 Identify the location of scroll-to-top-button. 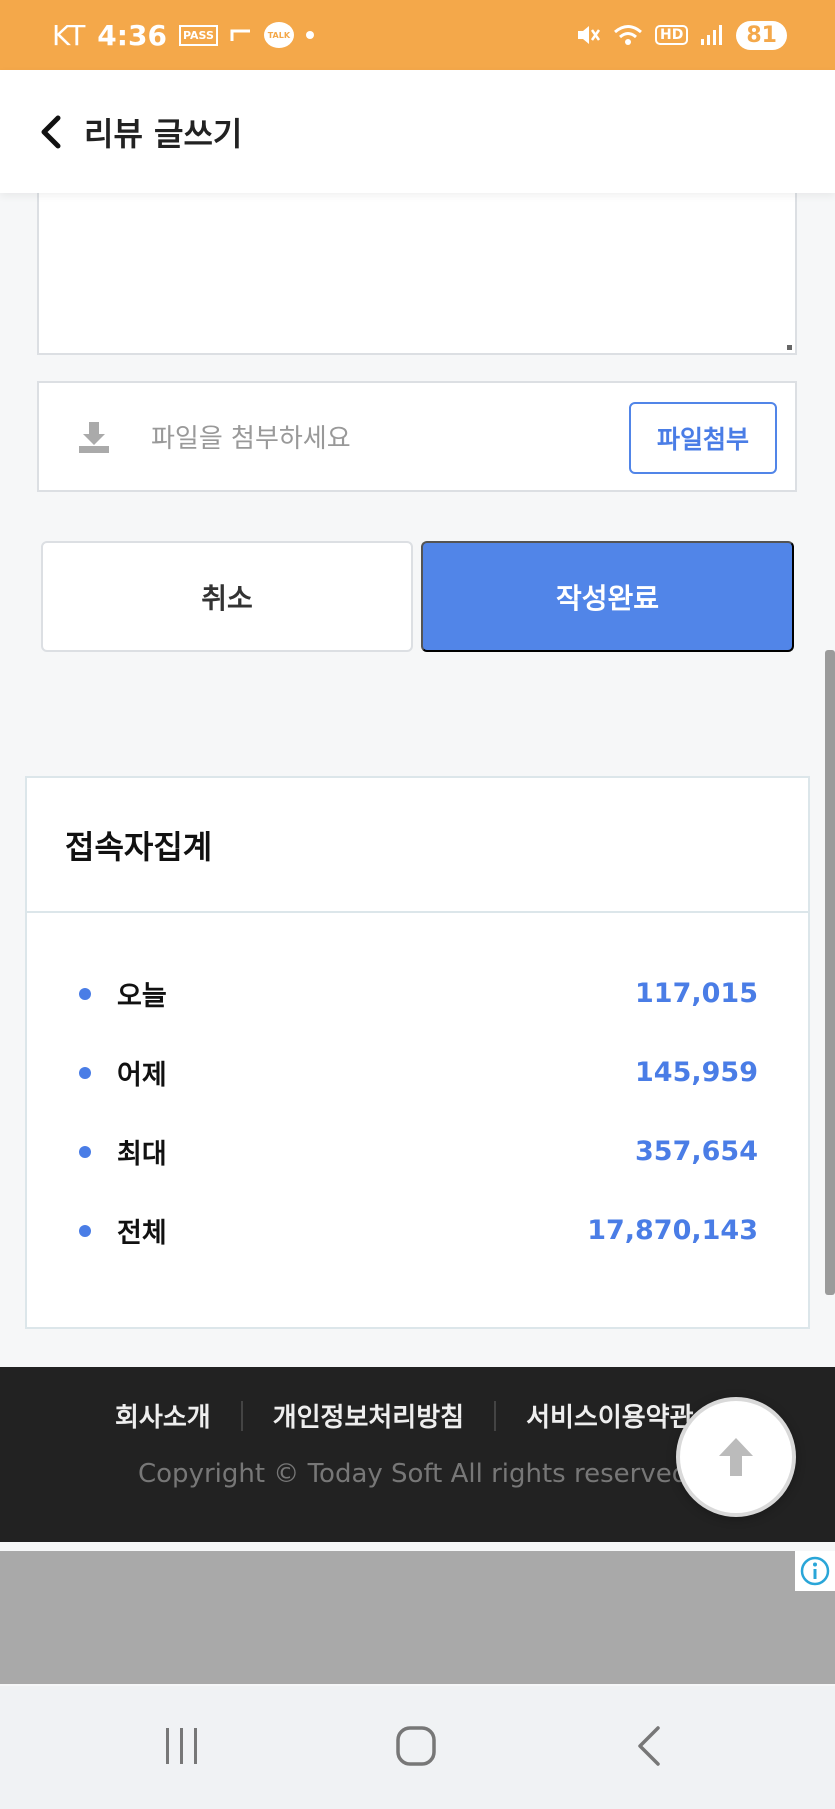
(736, 1457).